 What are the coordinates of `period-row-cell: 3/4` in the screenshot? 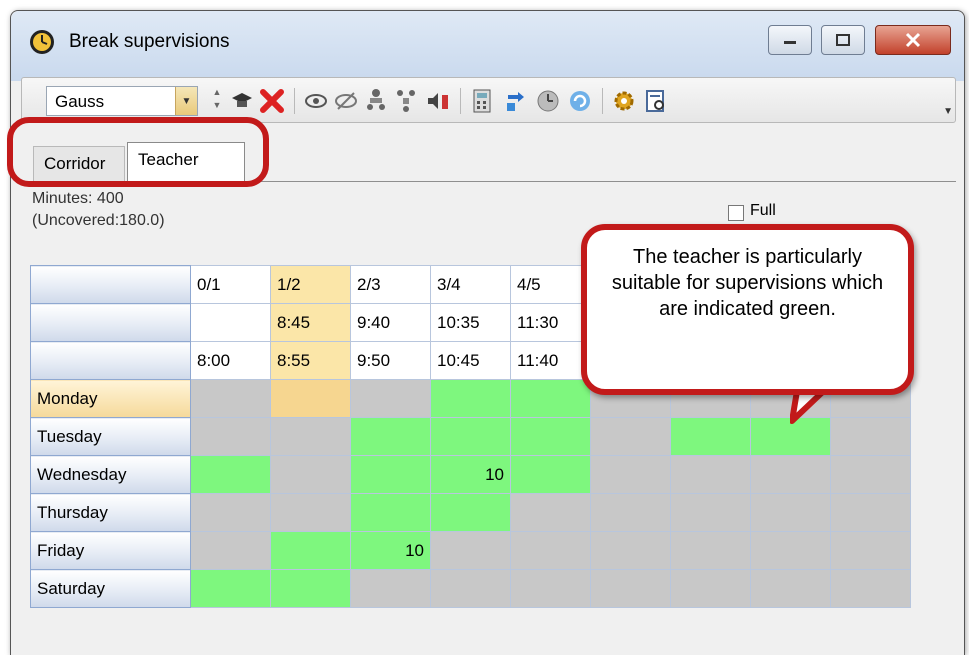 It's located at (470, 284).